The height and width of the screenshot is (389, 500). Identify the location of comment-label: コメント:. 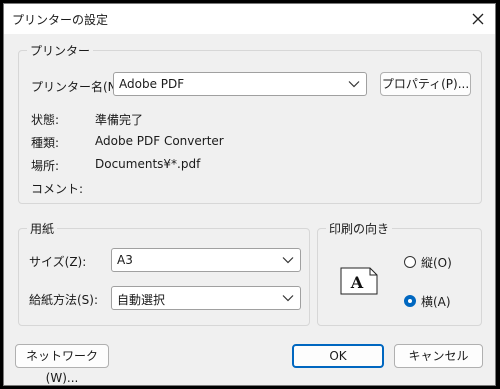
(57, 189).